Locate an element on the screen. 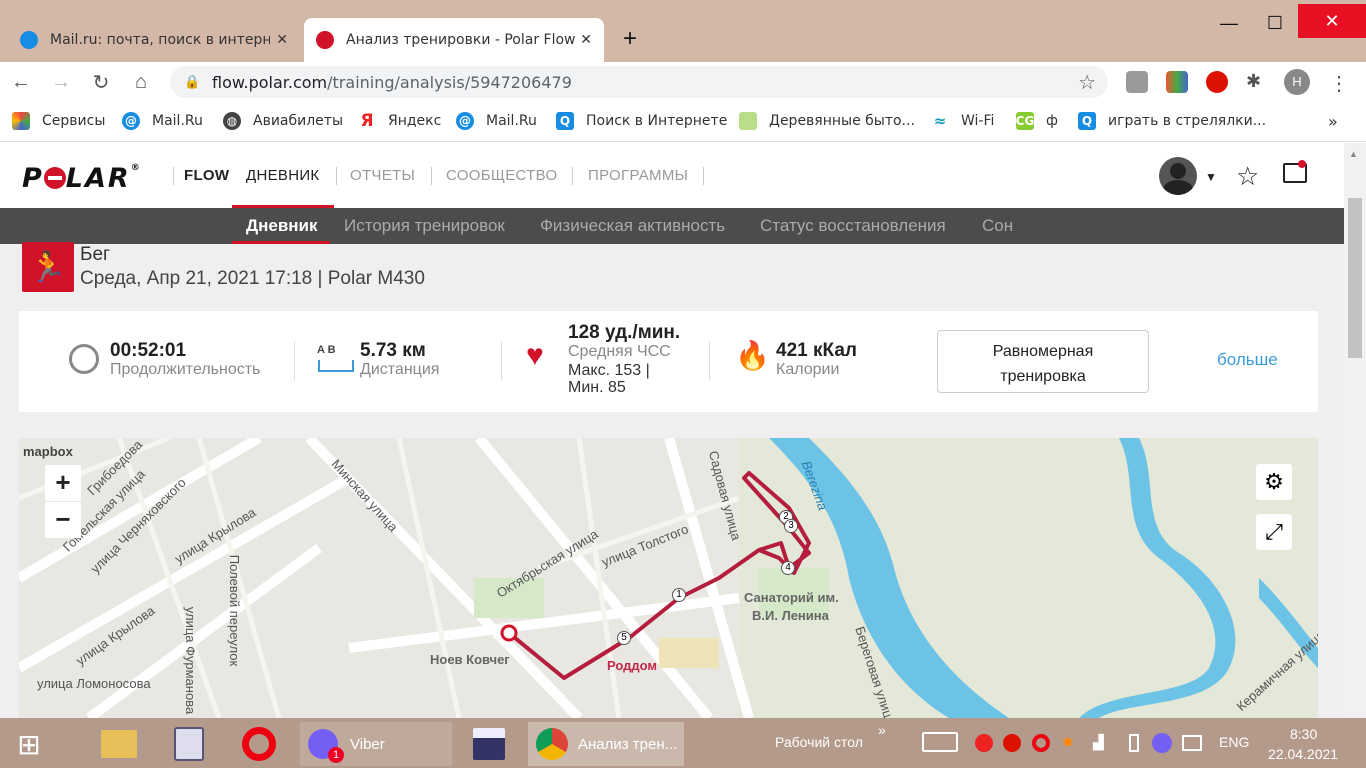 This screenshot has height=768, width=1366. nav-reports: ОТЧЕТЫ is located at coordinates (382, 175).